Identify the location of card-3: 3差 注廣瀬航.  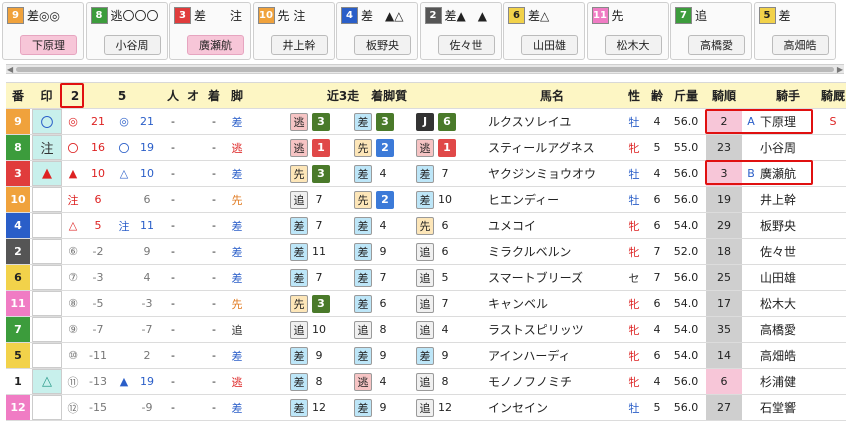
(210, 31).